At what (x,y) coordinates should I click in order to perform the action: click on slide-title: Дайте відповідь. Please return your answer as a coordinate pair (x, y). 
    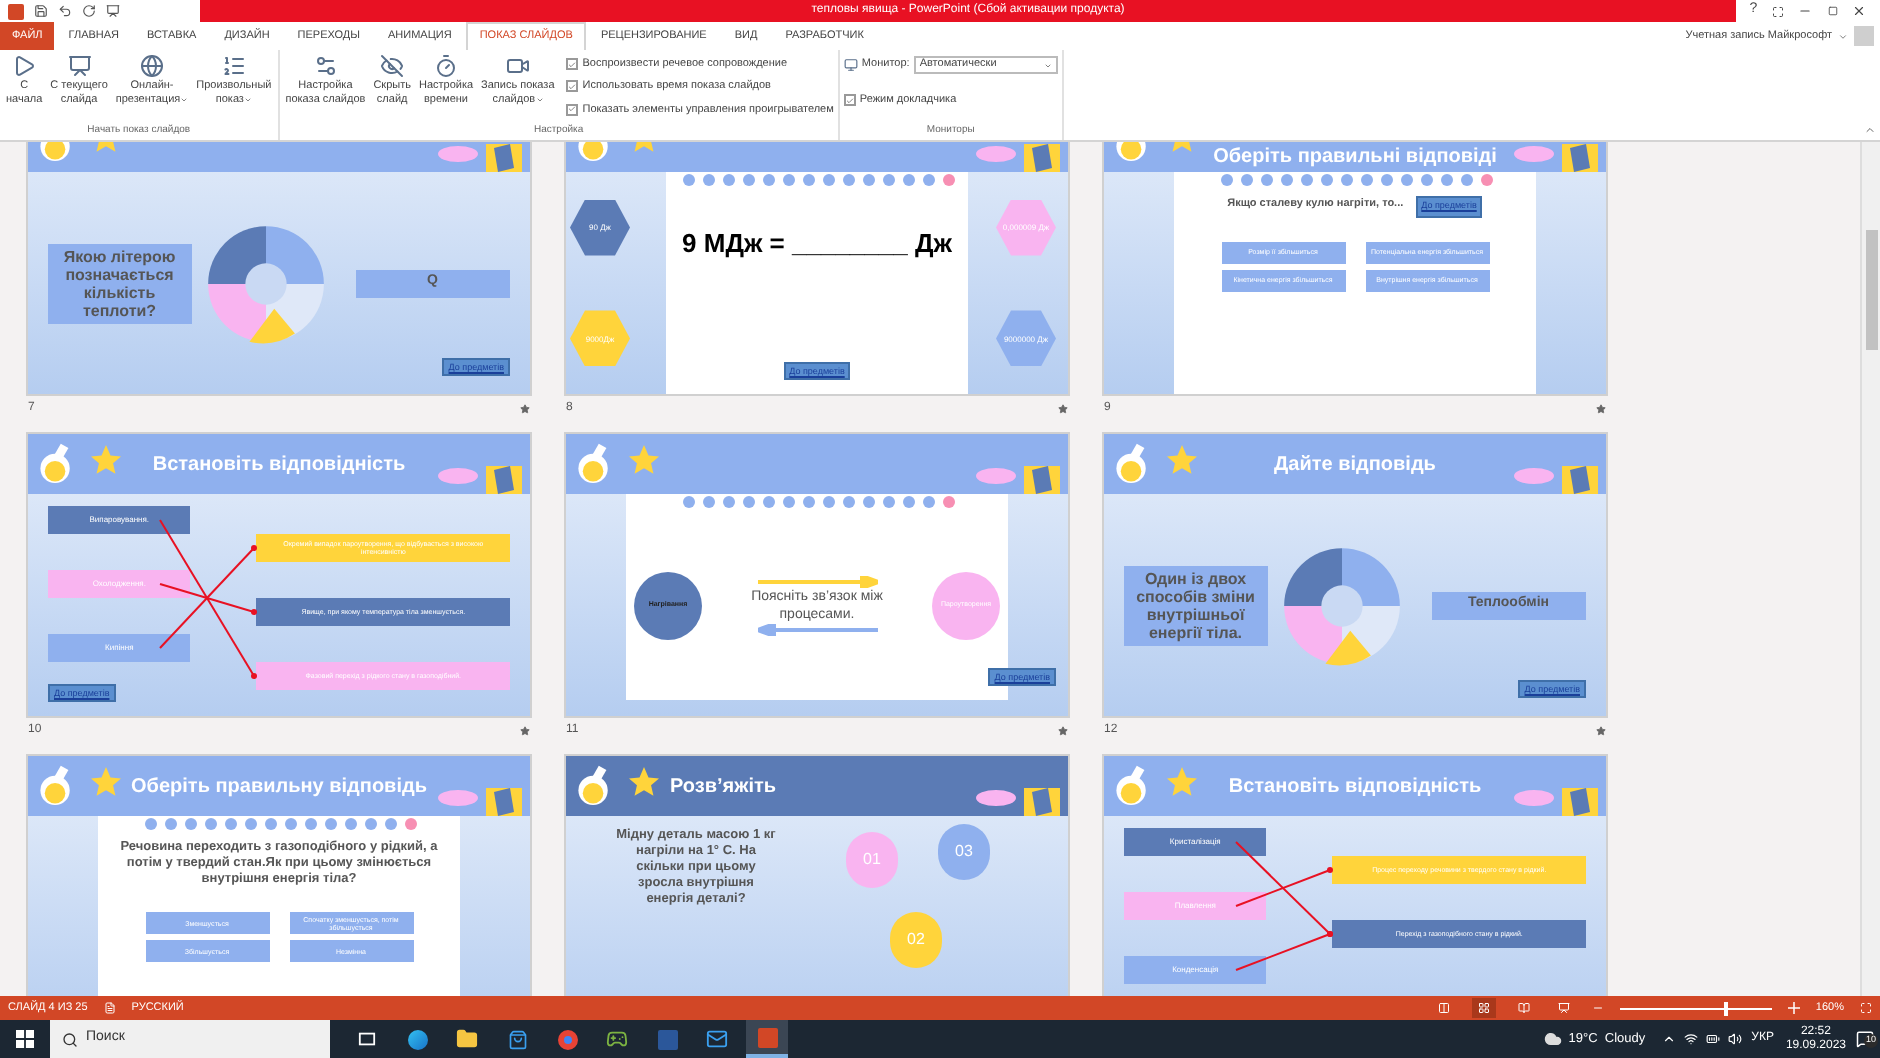
    Looking at the image, I should click on (1355, 465).